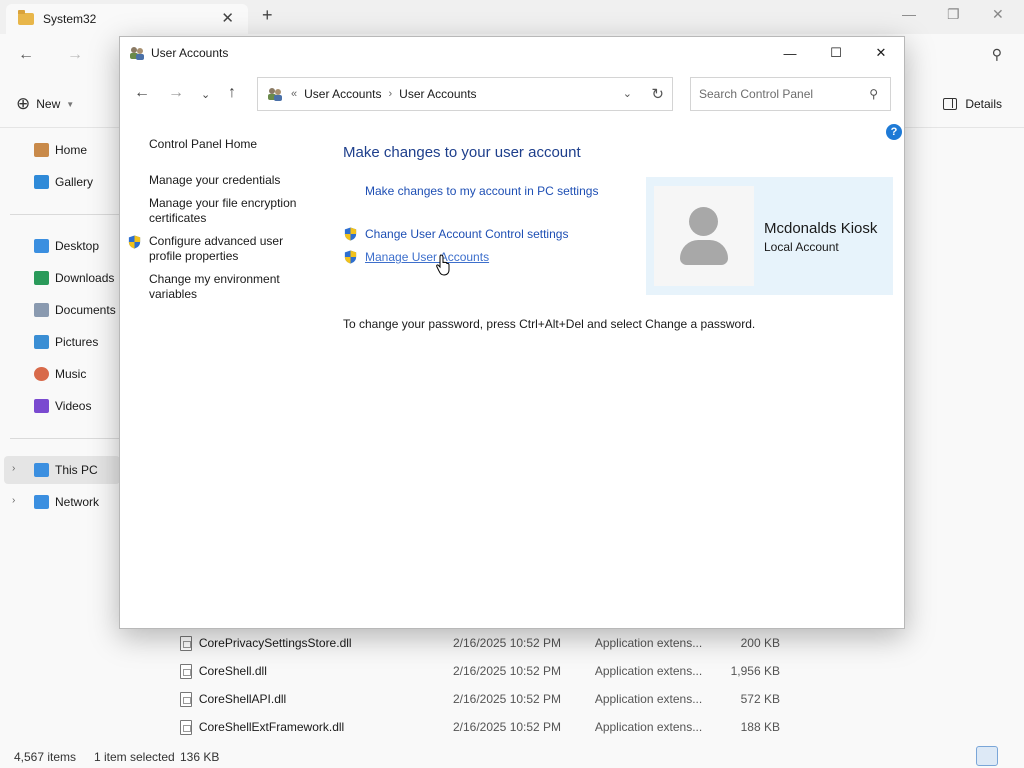 Image resolution: width=1024 pixels, height=768 pixels. What do you see at coordinates (76, 470) in the screenshot?
I see `sidebar-item-label: This PC` at bounding box center [76, 470].